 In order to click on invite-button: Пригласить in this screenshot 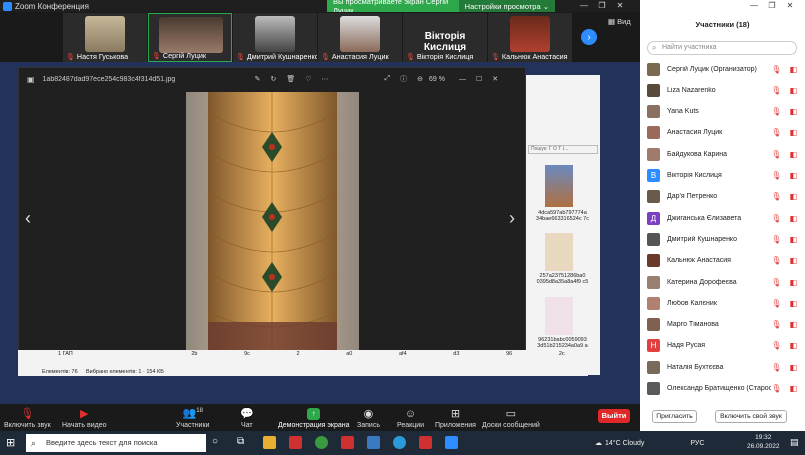, I will do `click(674, 416)`.